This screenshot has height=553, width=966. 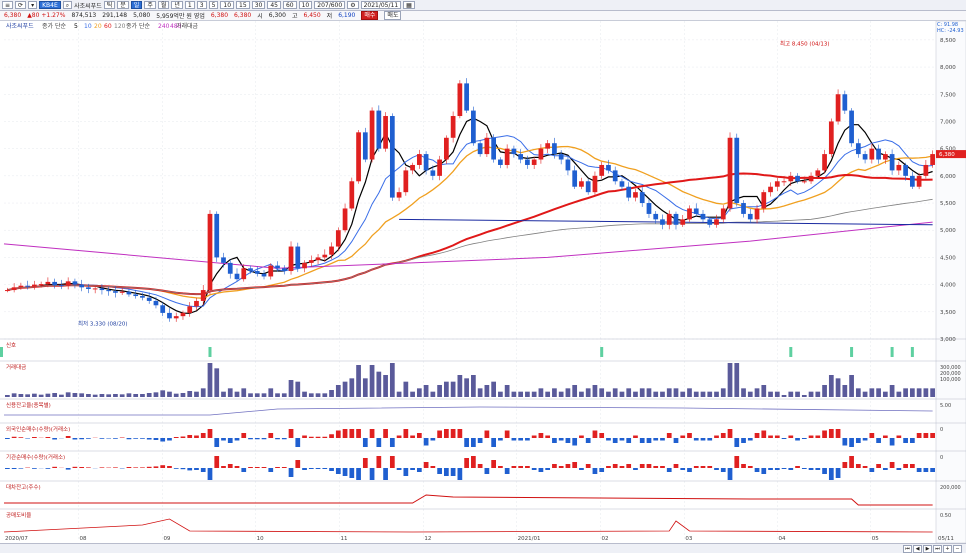 What do you see at coordinates (50, 5) in the screenshot?
I see `stock-code-input: KB4E` at bounding box center [50, 5].